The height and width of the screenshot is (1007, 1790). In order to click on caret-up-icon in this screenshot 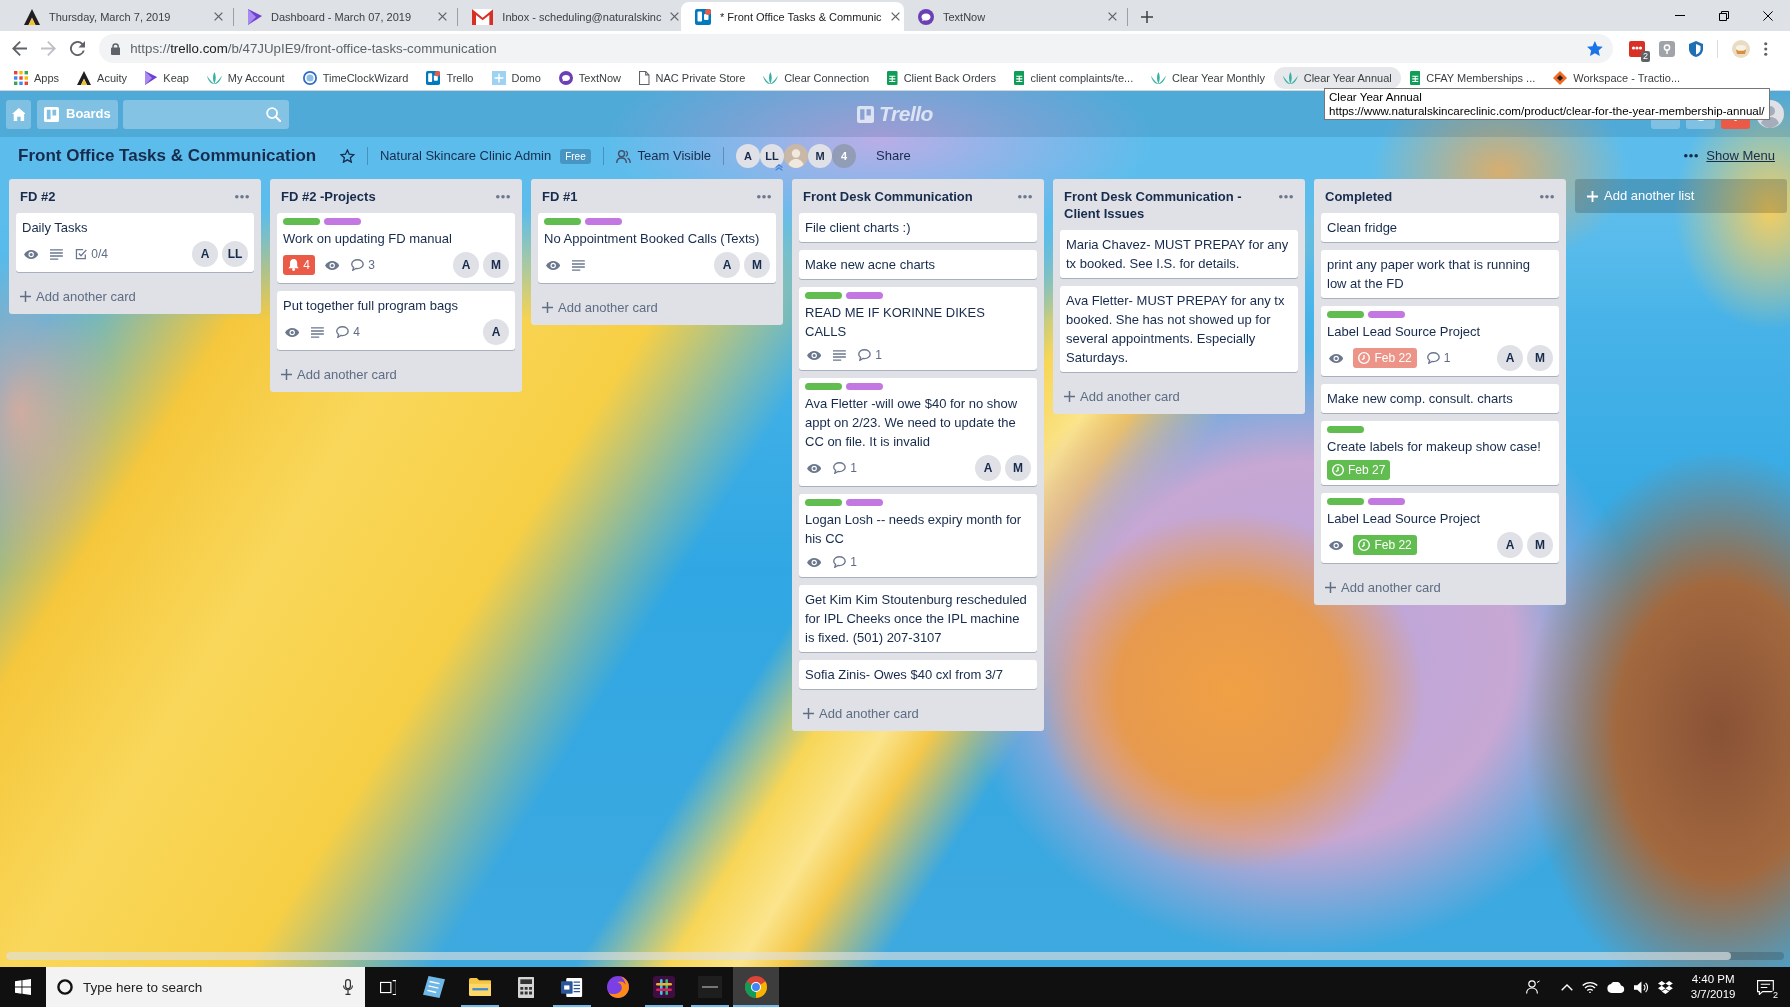, I will do `click(1567, 987)`.